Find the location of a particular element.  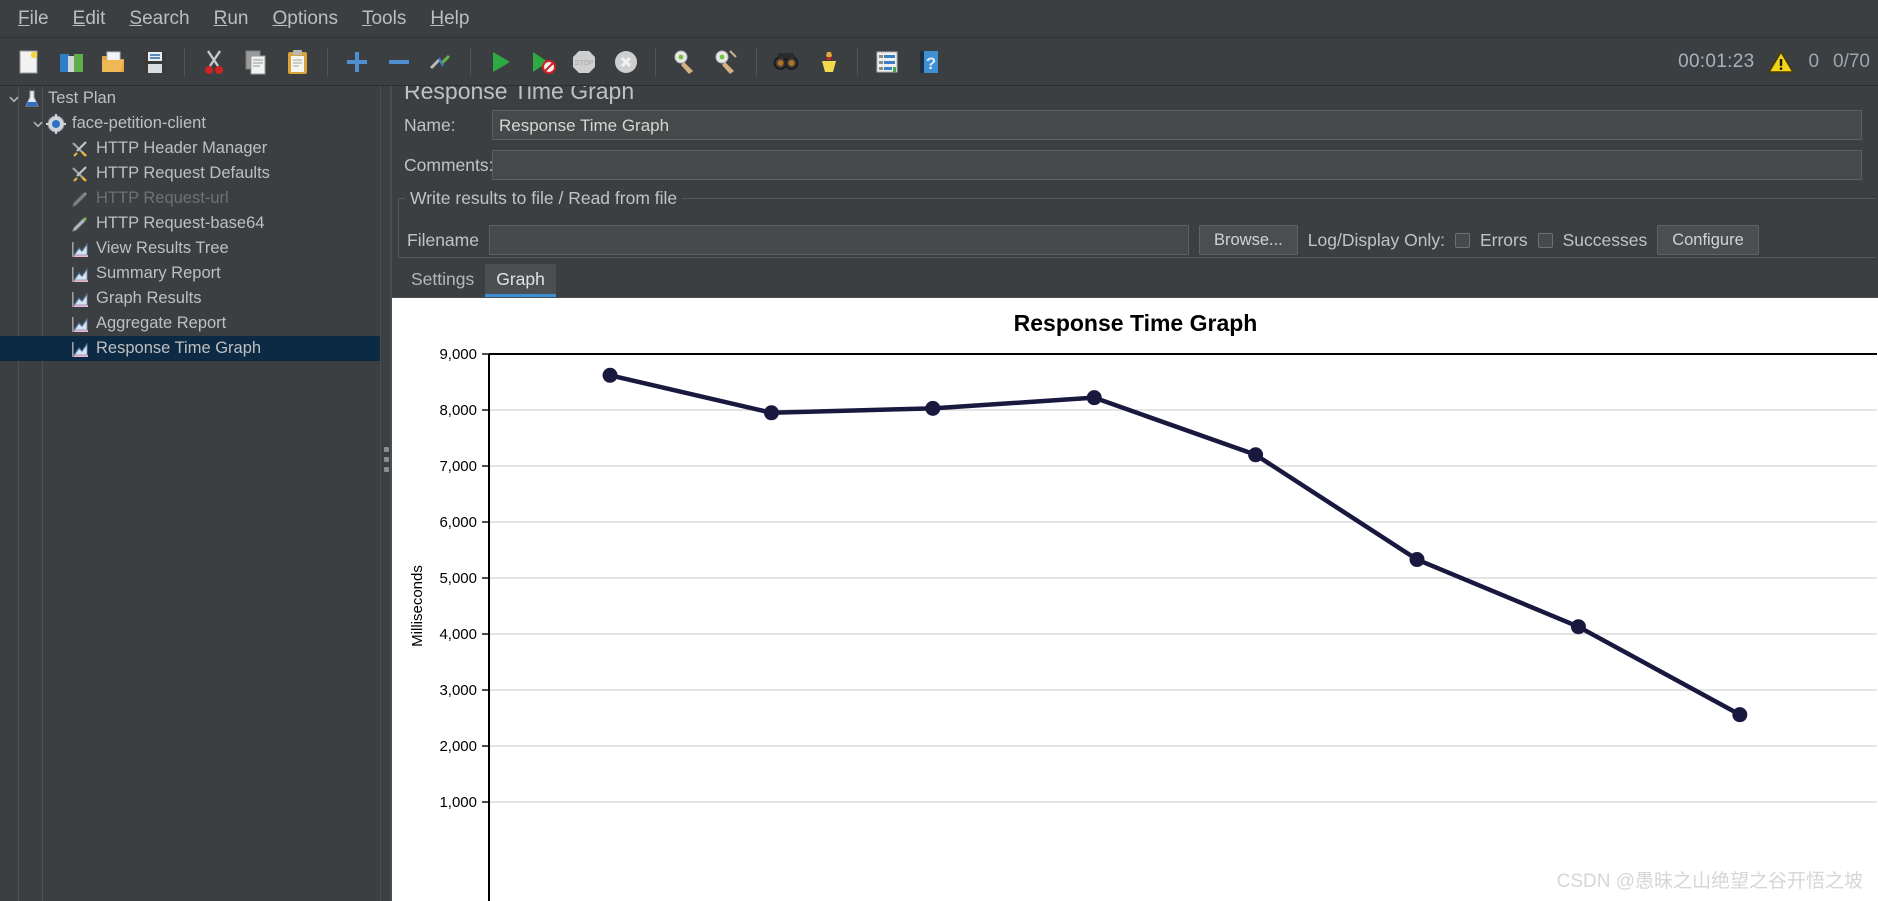

errors-label: Errors is located at coordinates (1503, 239).